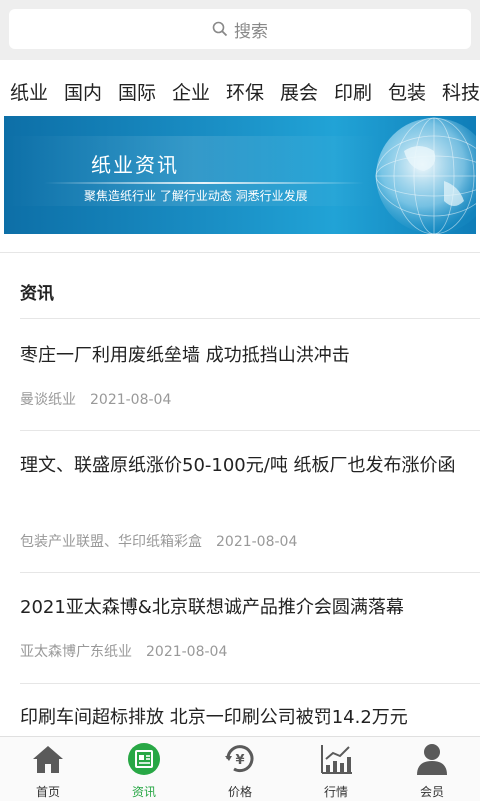  I want to click on category-nav: 纸业 国内 国际 企业 环保 展会 印刷 包装 科技, so click(240, 89).